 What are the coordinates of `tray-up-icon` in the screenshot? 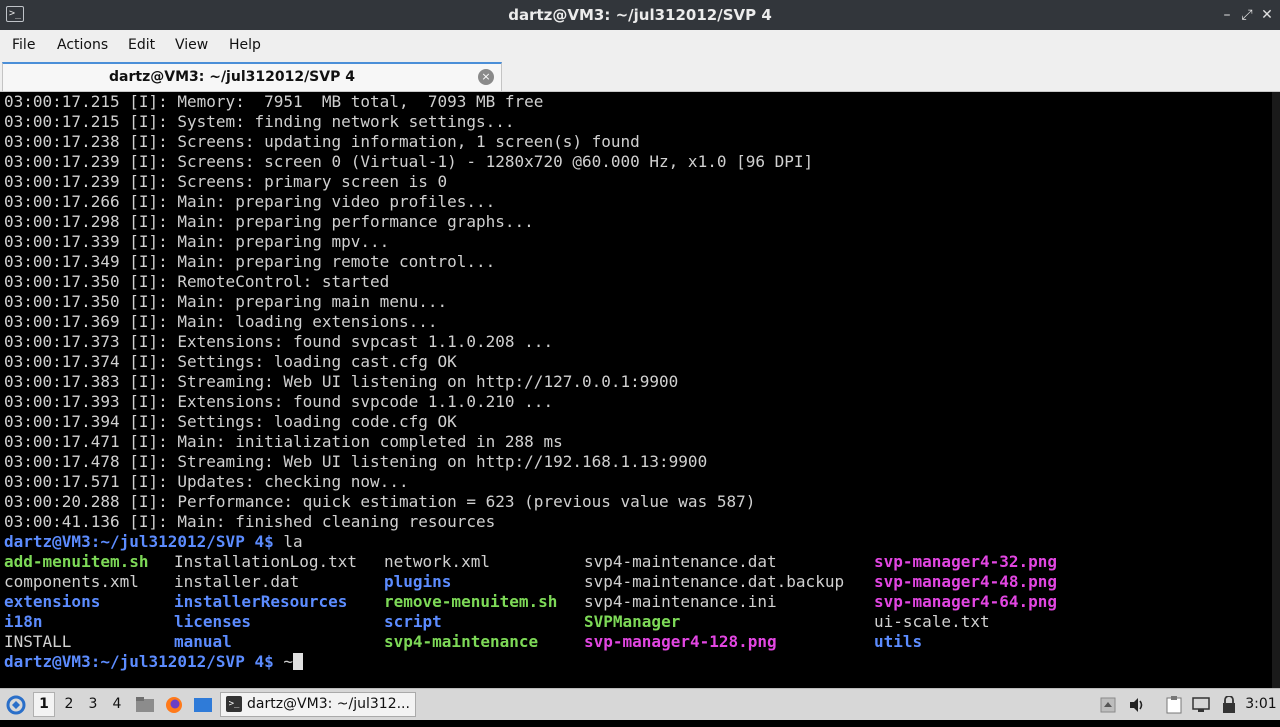 It's located at (1108, 704).